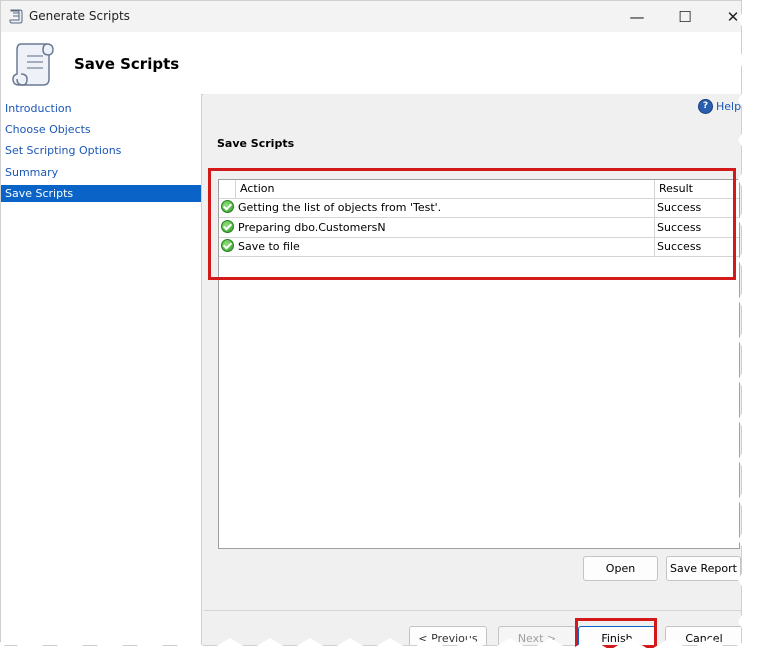  I want to click on torn-edge-bottom, so click(384, 650).